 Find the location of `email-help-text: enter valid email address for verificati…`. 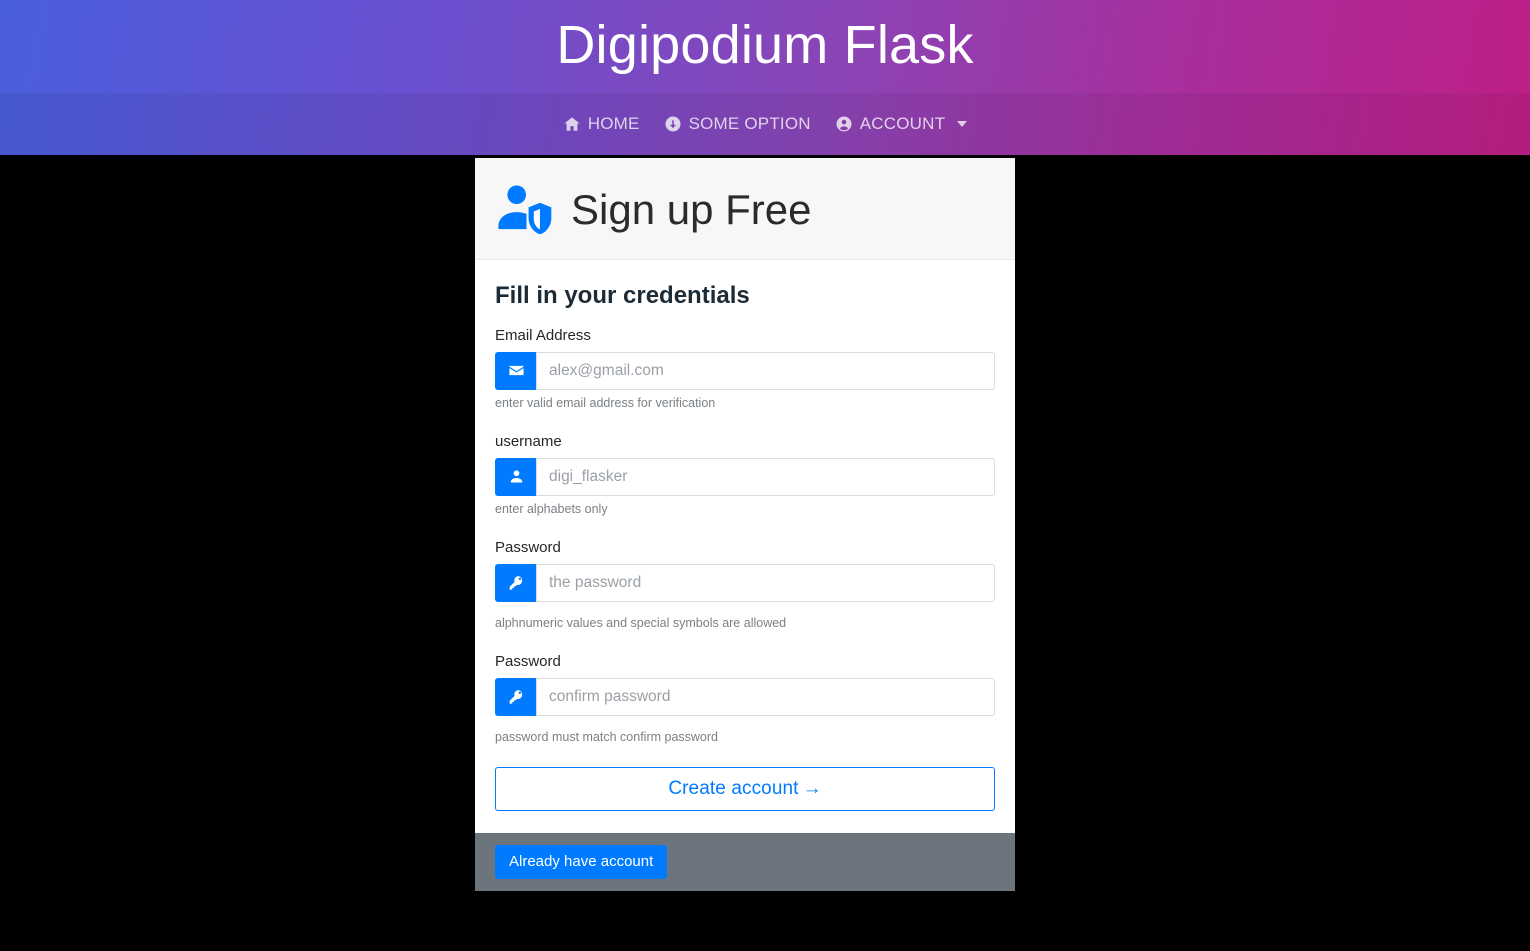

email-help-text: enter valid email address for verificati… is located at coordinates (605, 402).